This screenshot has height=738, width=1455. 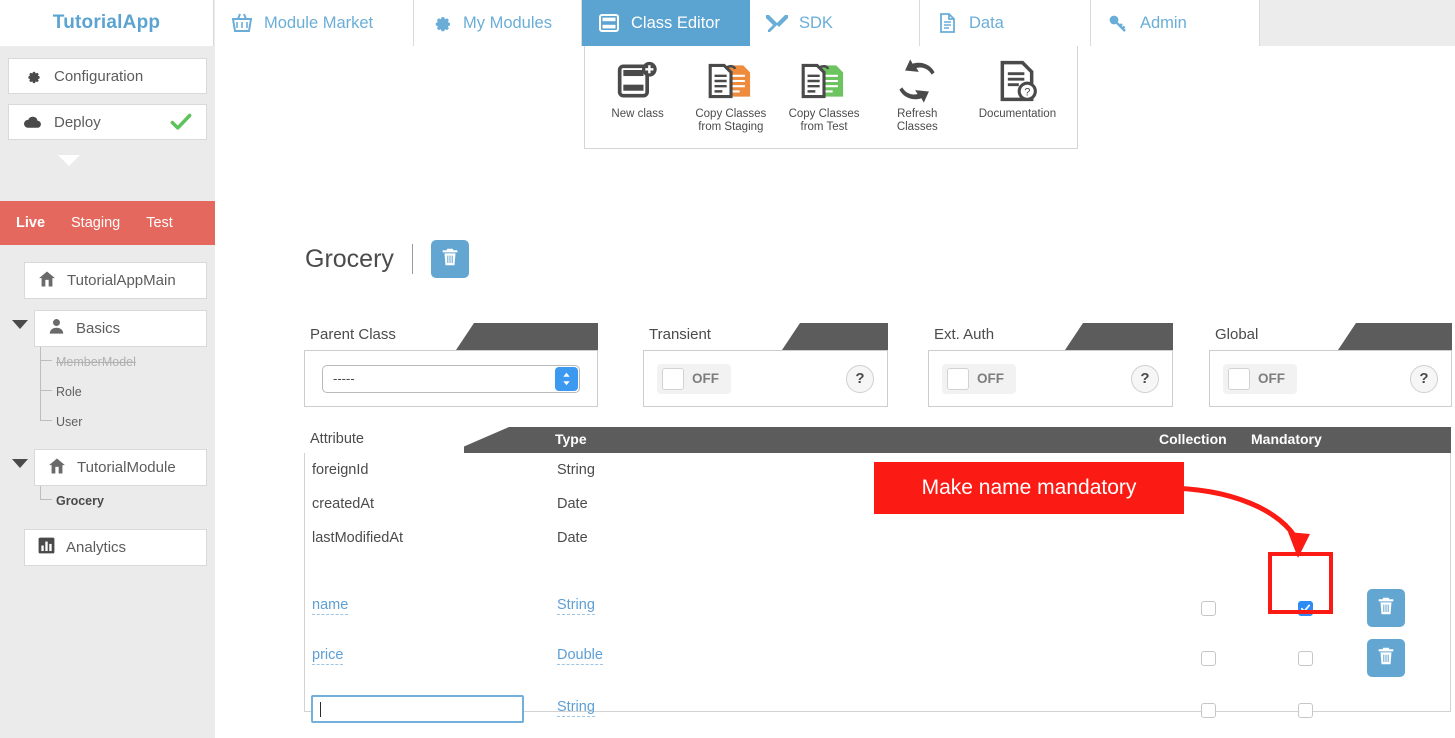 What do you see at coordinates (1239, 378) in the screenshot?
I see `toggle-knob` at bounding box center [1239, 378].